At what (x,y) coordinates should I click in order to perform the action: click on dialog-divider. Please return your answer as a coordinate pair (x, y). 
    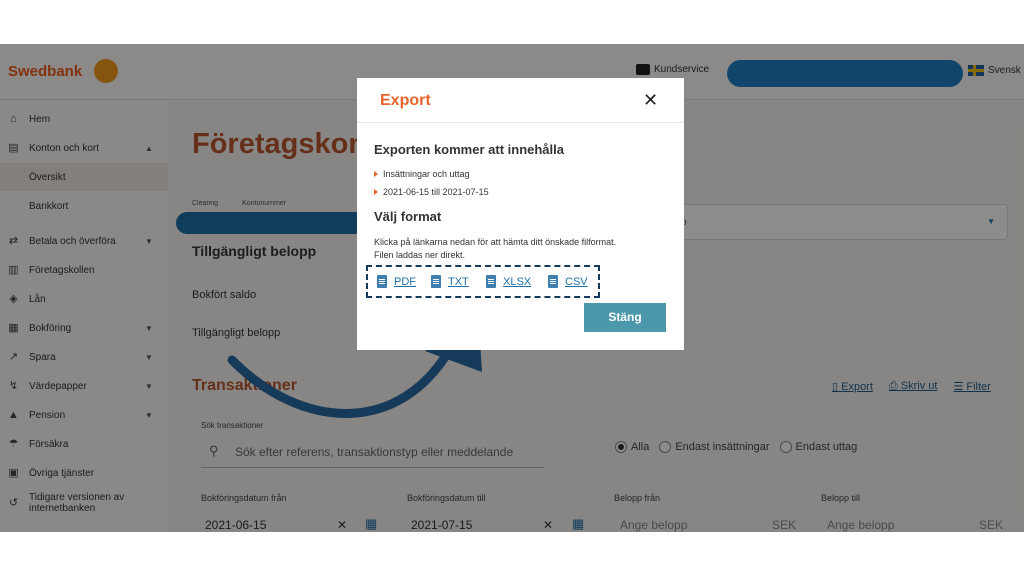
    Looking at the image, I should click on (520, 122).